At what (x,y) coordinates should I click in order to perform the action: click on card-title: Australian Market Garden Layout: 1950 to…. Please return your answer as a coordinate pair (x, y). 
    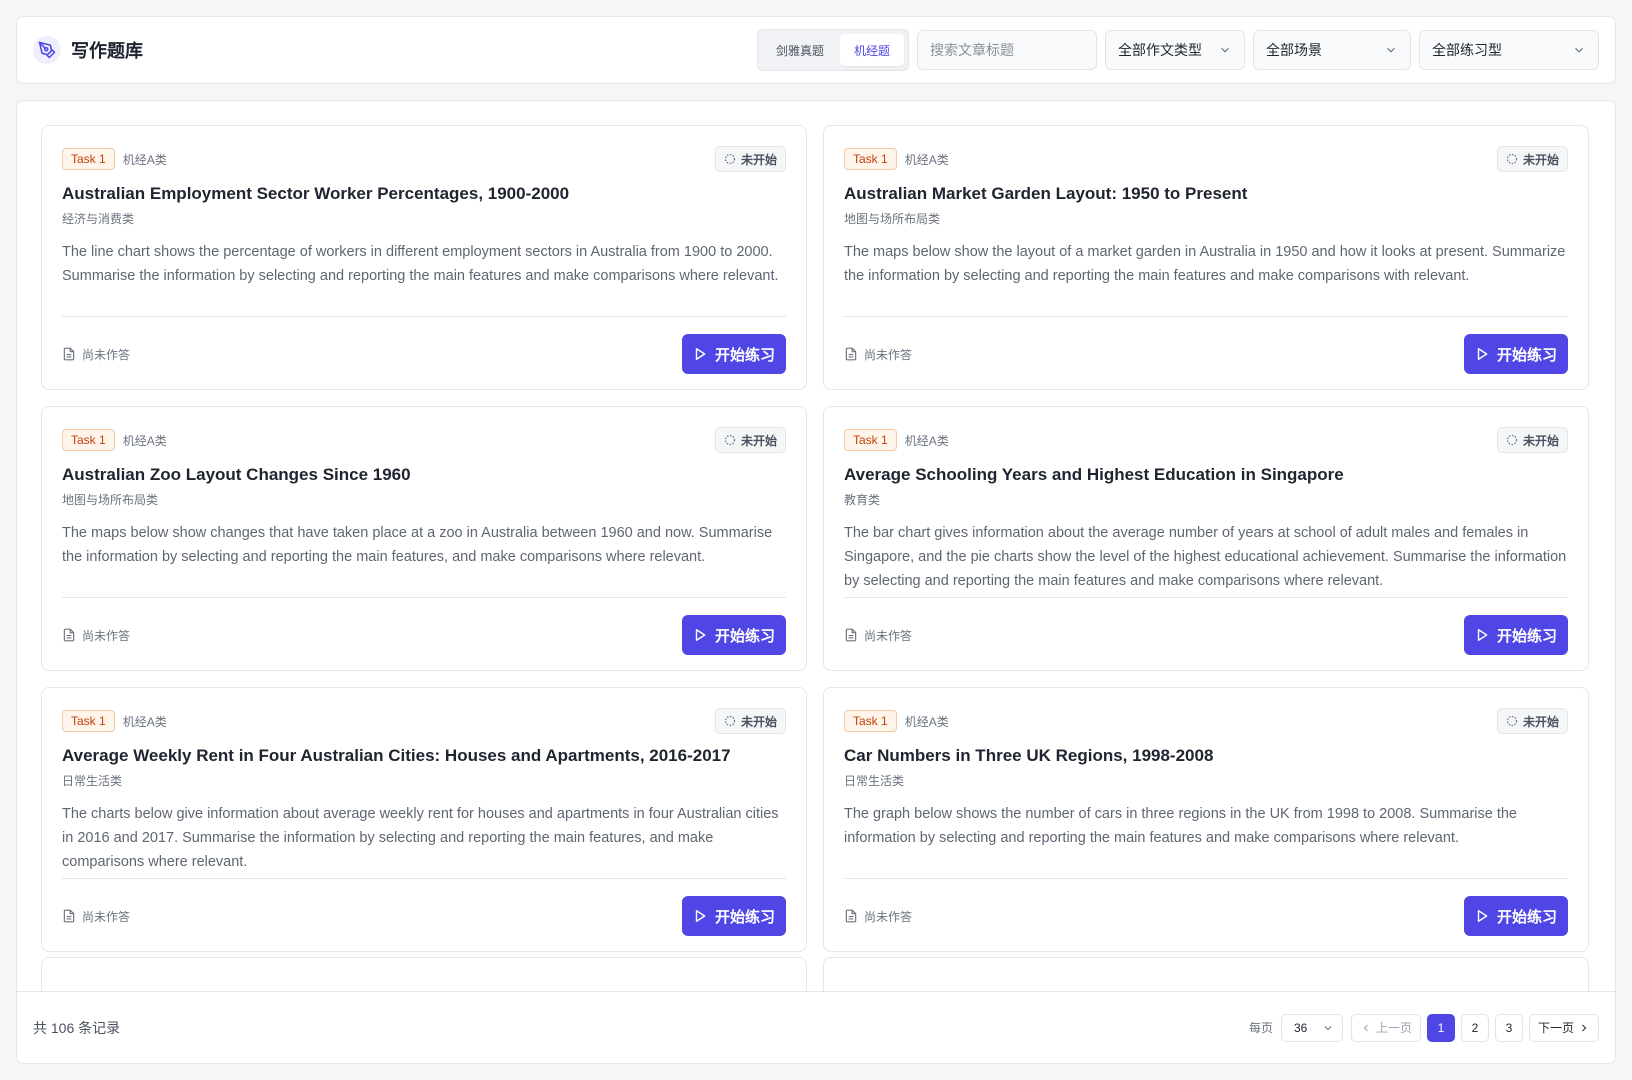
    Looking at the image, I should click on (1046, 193).